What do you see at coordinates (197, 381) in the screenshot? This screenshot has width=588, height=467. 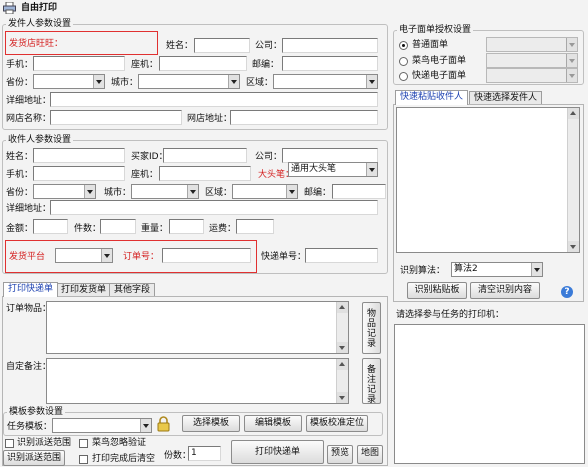 I see `custom-note-textarea` at bounding box center [197, 381].